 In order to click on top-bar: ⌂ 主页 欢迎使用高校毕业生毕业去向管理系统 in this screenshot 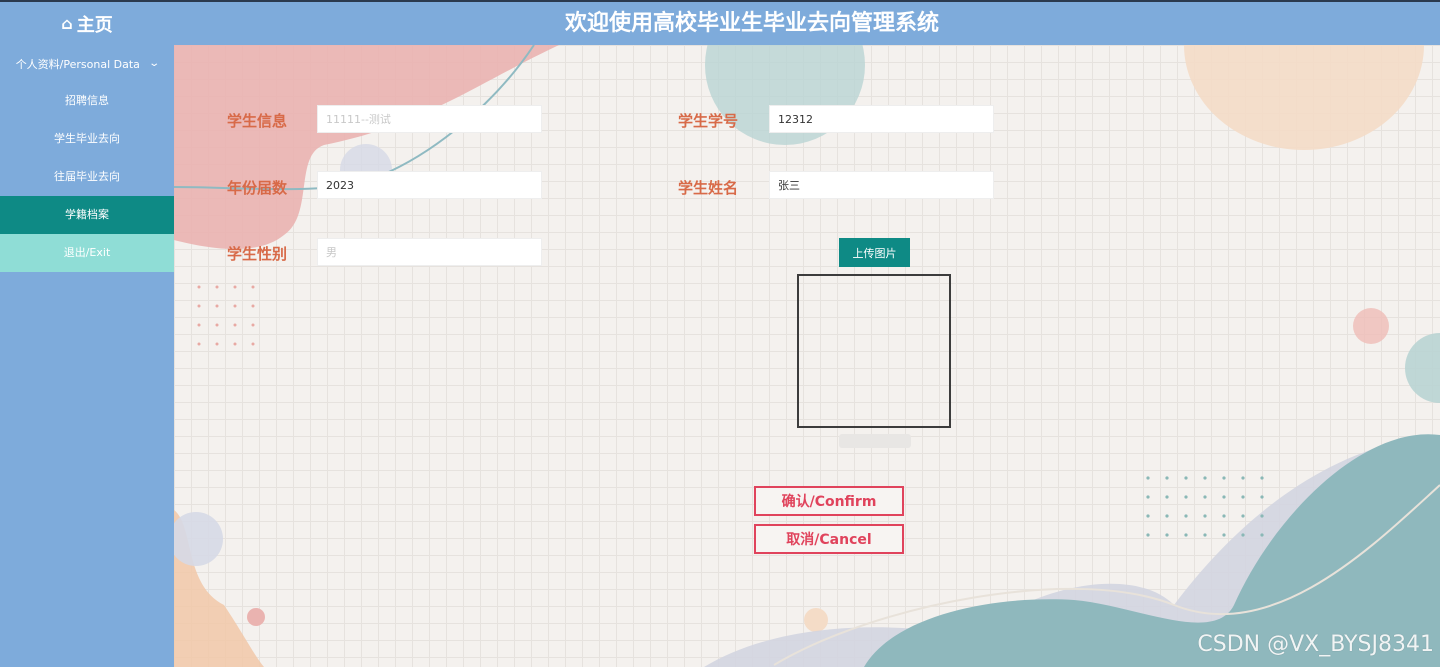, I will do `click(720, 22)`.